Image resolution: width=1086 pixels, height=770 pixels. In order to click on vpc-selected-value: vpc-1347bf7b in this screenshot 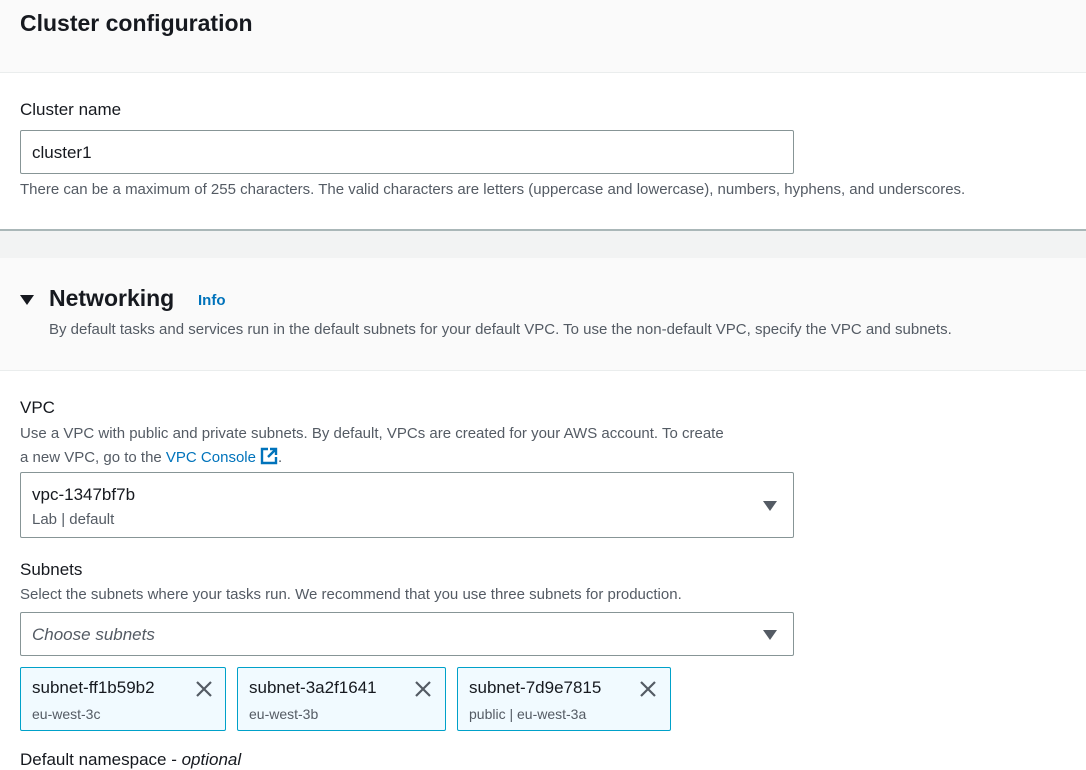, I will do `click(84, 494)`.